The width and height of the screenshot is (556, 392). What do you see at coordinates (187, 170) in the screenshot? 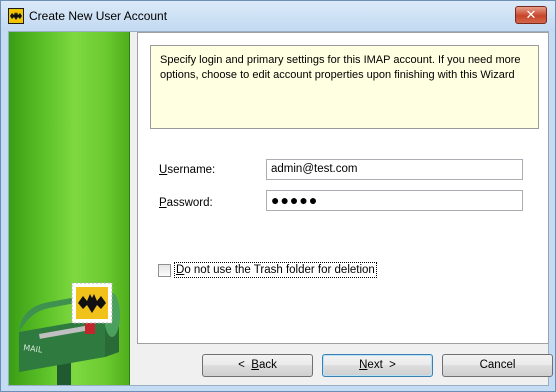
I see `username-label: Username:` at bounding box center [187, 170].